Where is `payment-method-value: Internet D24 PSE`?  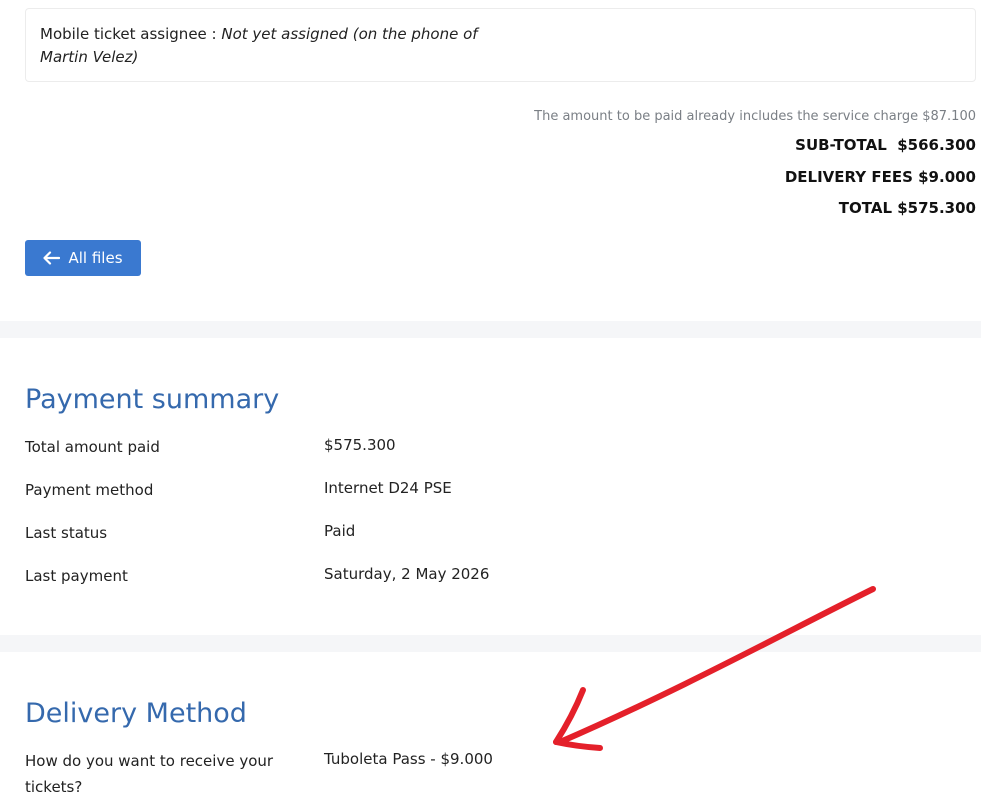
payment-method-value: Internet D24 PSE is located at coordinates (388, 488).